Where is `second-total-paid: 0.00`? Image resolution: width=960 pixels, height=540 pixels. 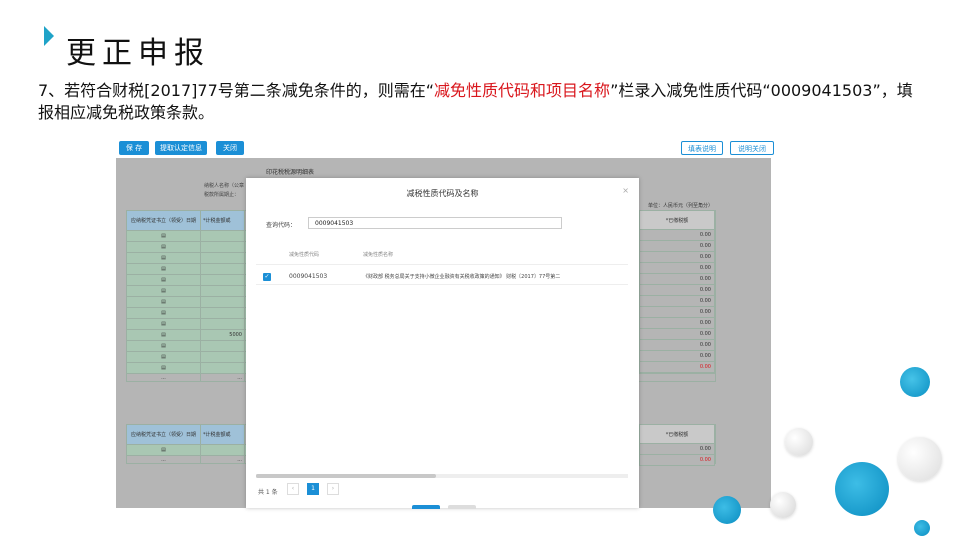 second-total-paid: 0.00 is located at coordinates (677, 460).